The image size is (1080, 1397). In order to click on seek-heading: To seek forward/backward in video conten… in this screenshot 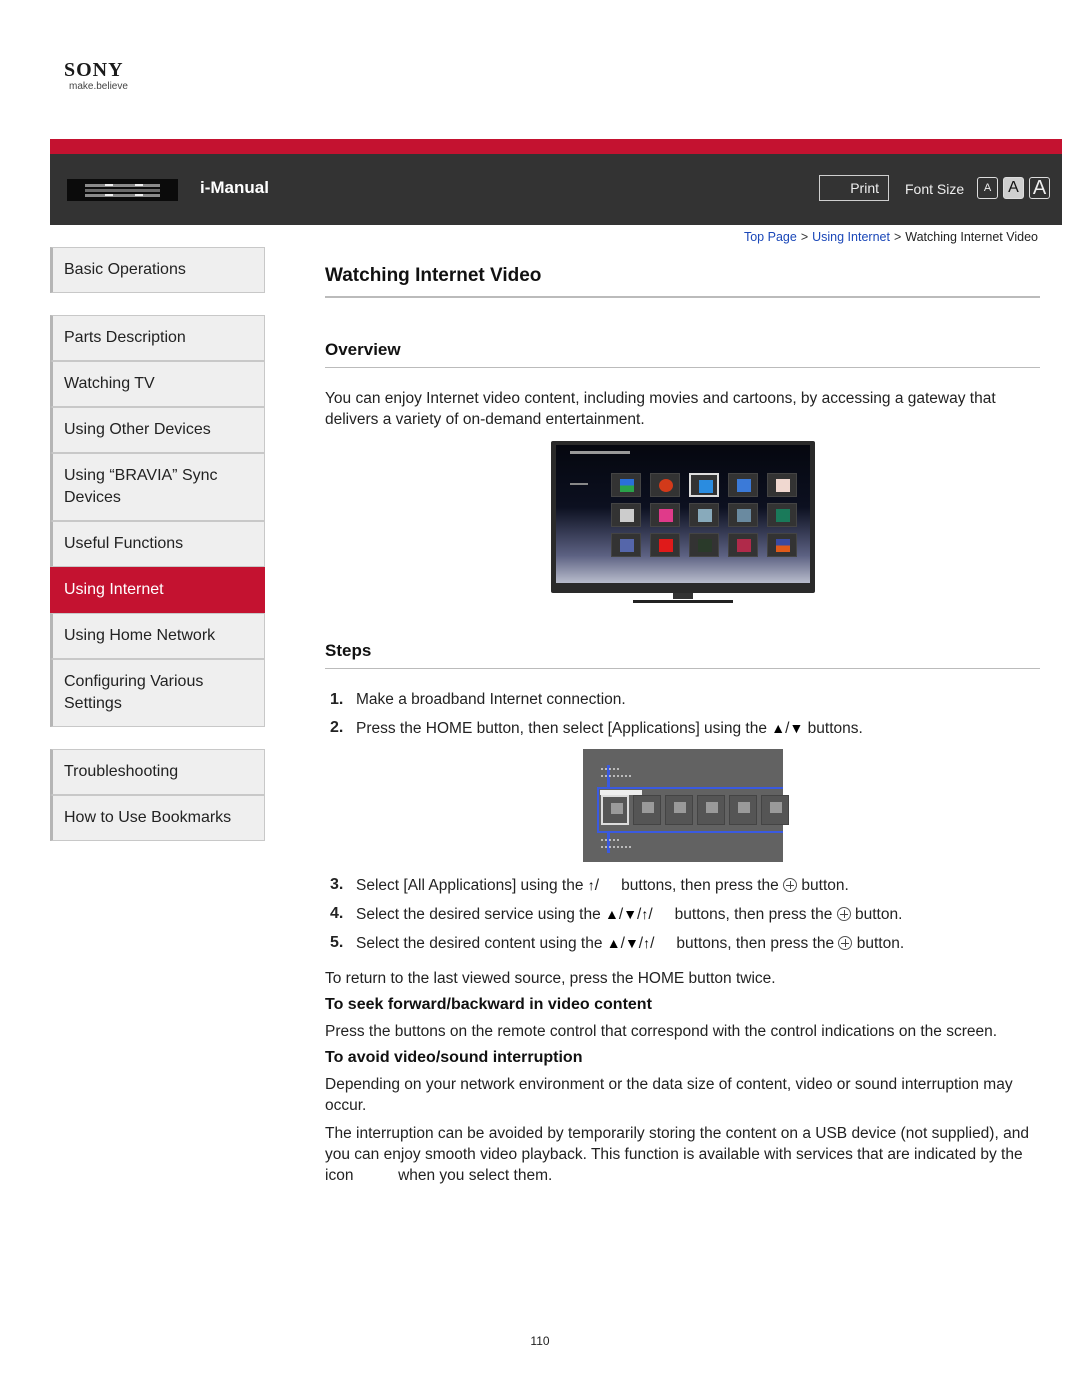, I will do `click(488, 1004)`.